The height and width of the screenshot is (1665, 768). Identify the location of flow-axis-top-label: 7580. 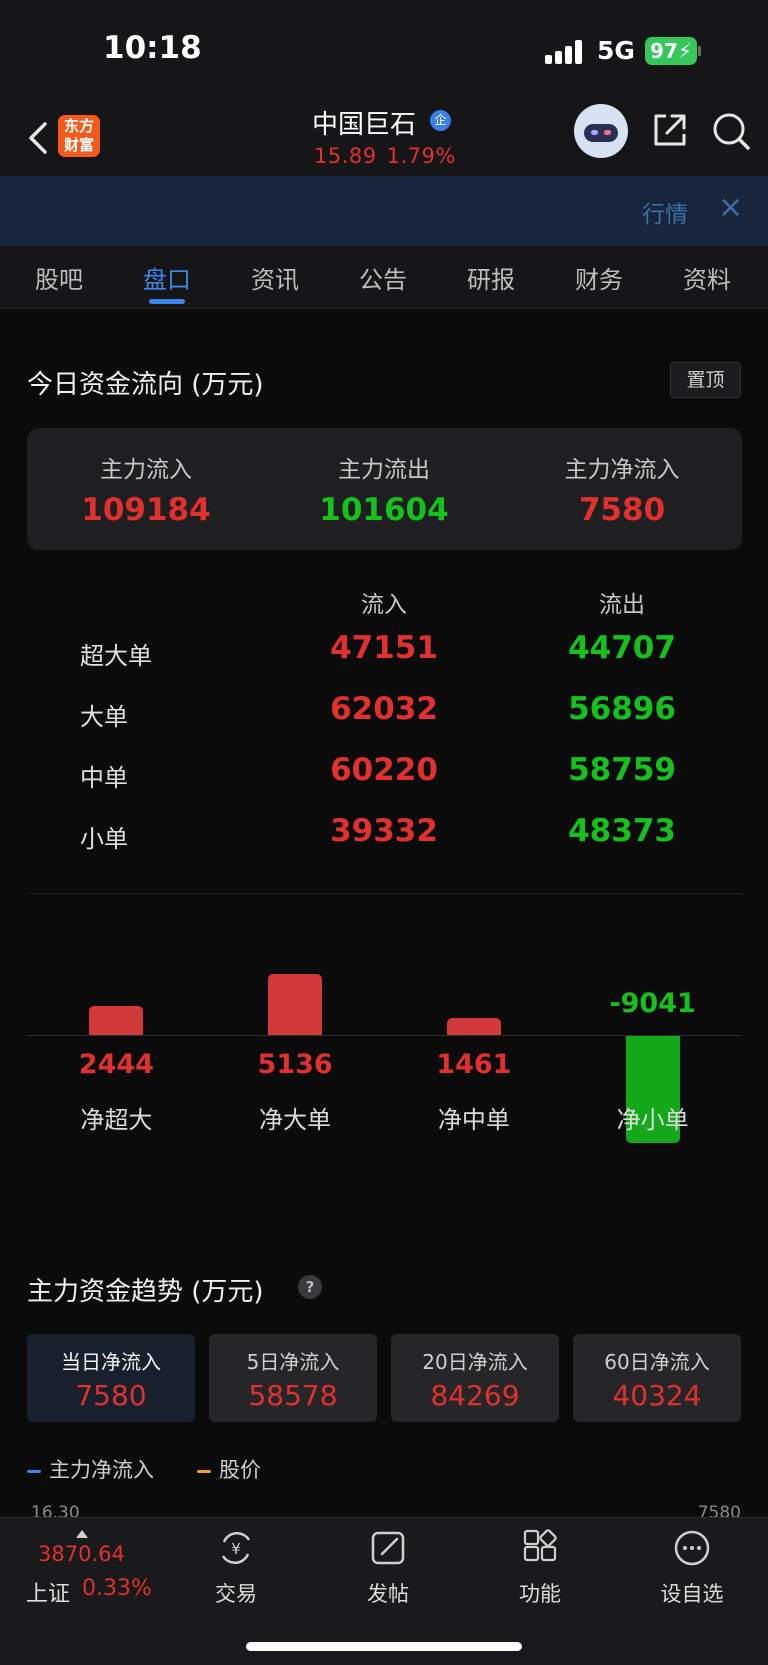
(719, 1511).